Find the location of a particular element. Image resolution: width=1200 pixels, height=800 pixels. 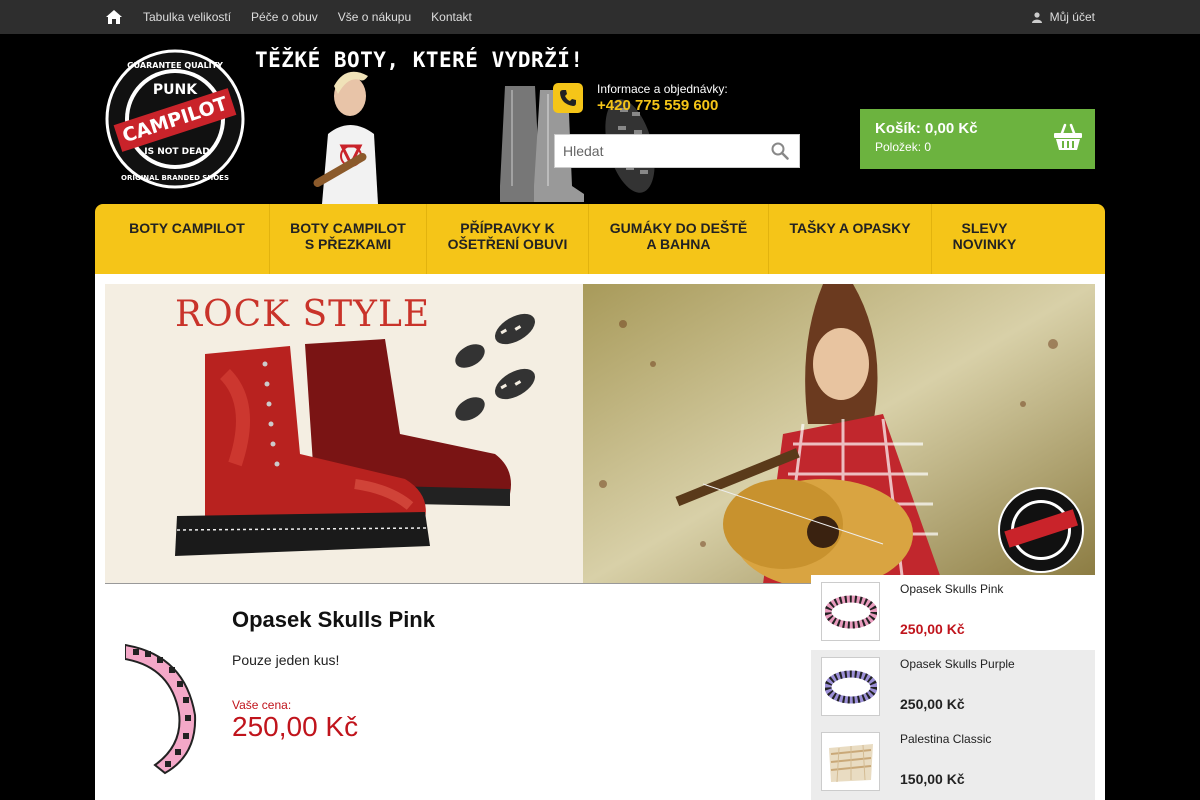

product-image is located at coordinates (162, 705).